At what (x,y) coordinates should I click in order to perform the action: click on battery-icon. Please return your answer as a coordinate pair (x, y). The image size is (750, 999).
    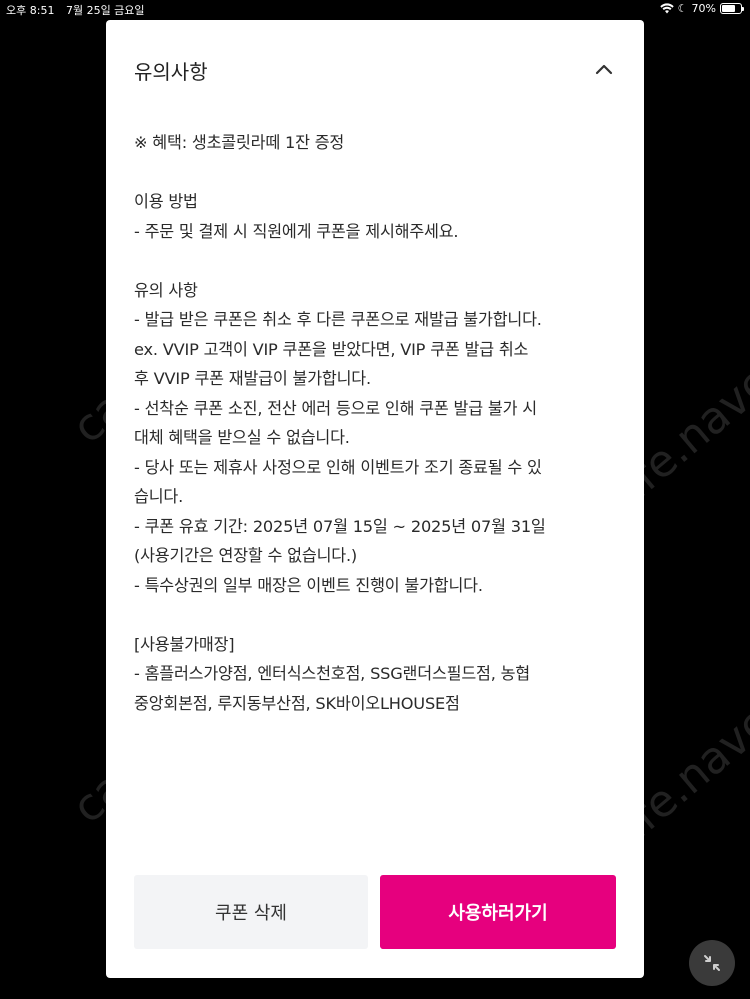
    Looking at the image, I should click on (732, 8).